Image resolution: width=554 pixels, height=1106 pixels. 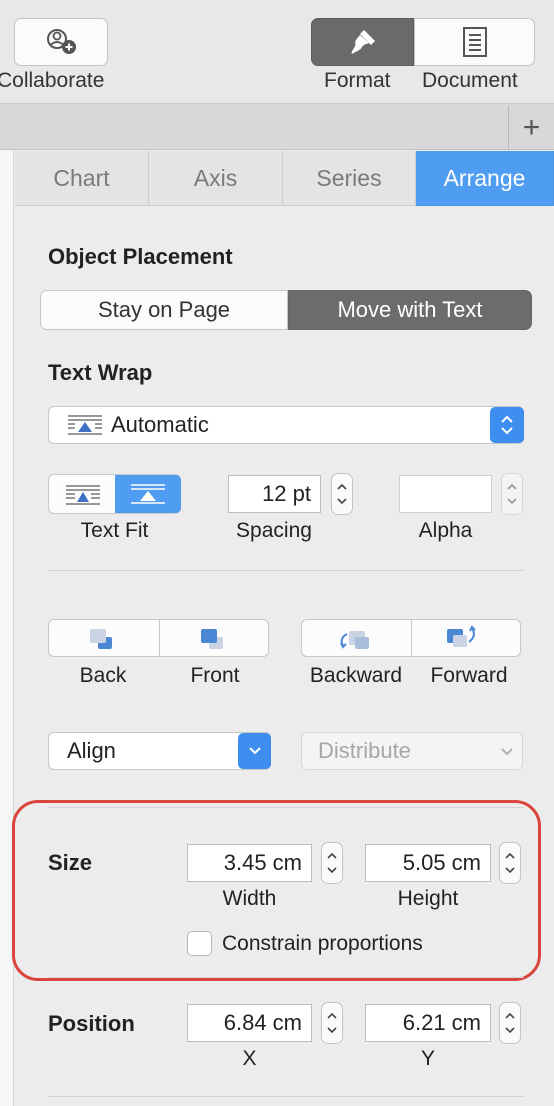 What do you see at coordinates (214, 641) in the screenshot?
I see `bring-to-front-icon` at bounding box center [214, 641].